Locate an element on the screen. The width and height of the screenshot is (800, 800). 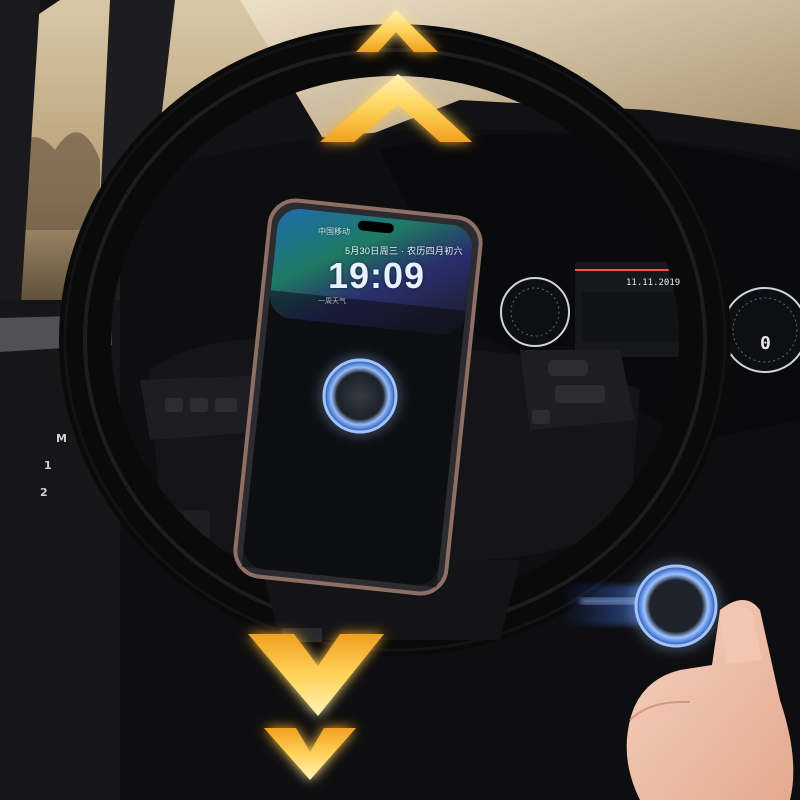
seat-key-2: 2 is located at coordinates (44, 492).